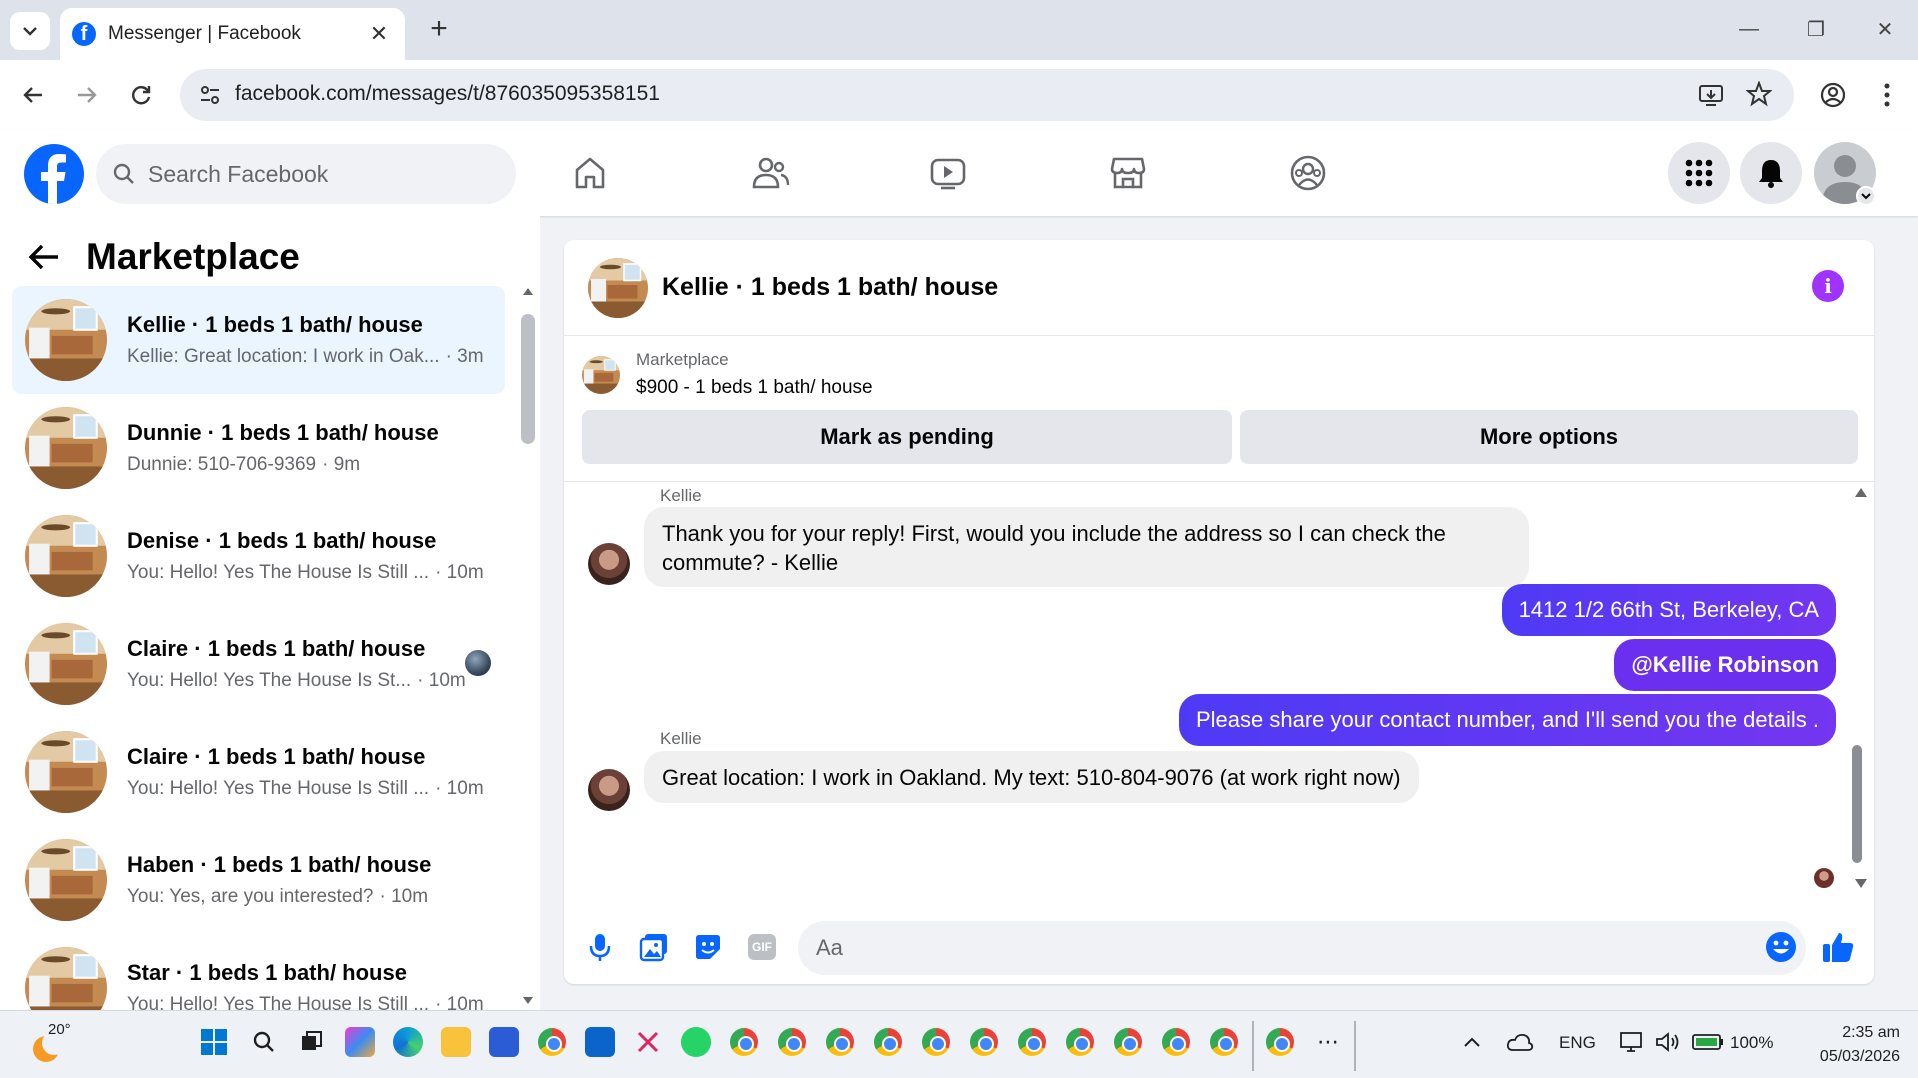 This screenshot has height=1078, width=1918. I want to click on tab-search-dropdown-button, so click(30, 31).